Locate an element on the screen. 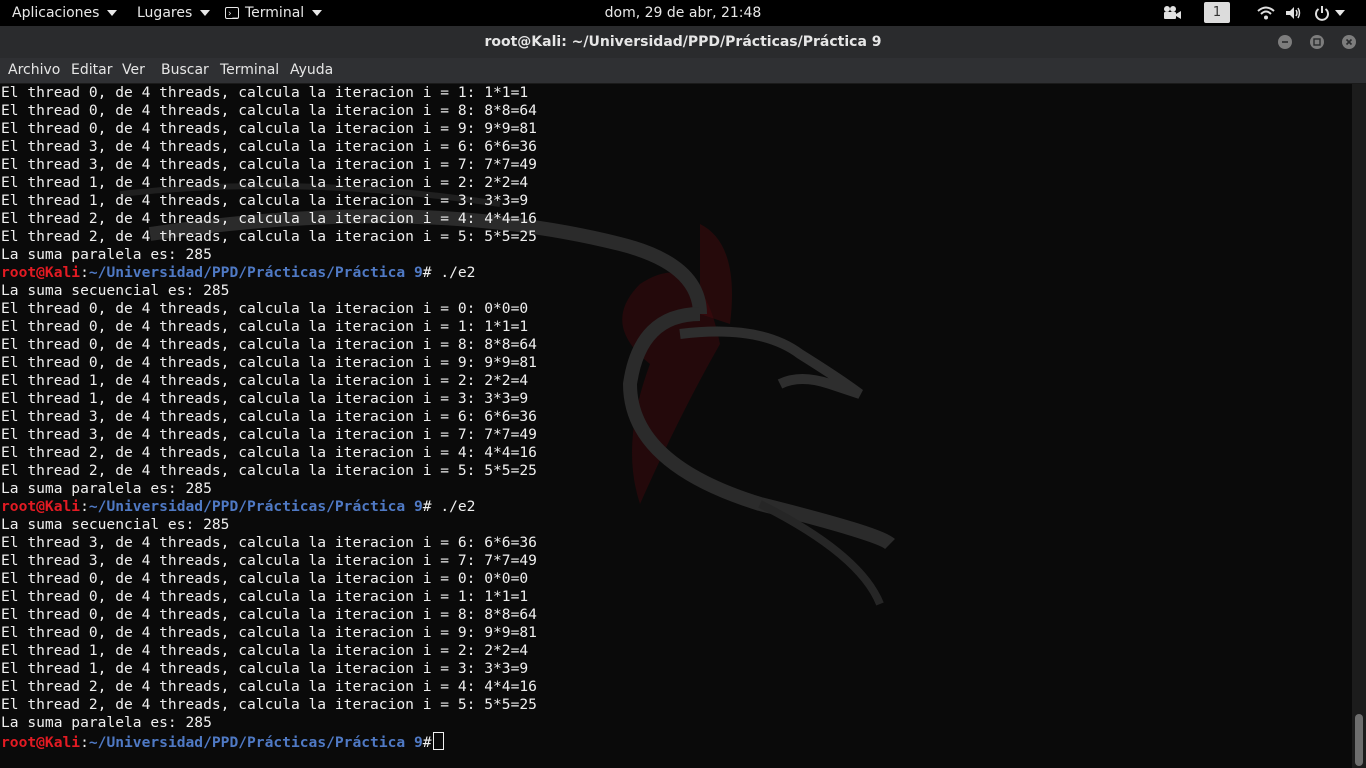 The image size is (1366, 768). menubar: Archivo Editar Ver Buscar Terminal Ayuda is located at coordinates (683, 71).